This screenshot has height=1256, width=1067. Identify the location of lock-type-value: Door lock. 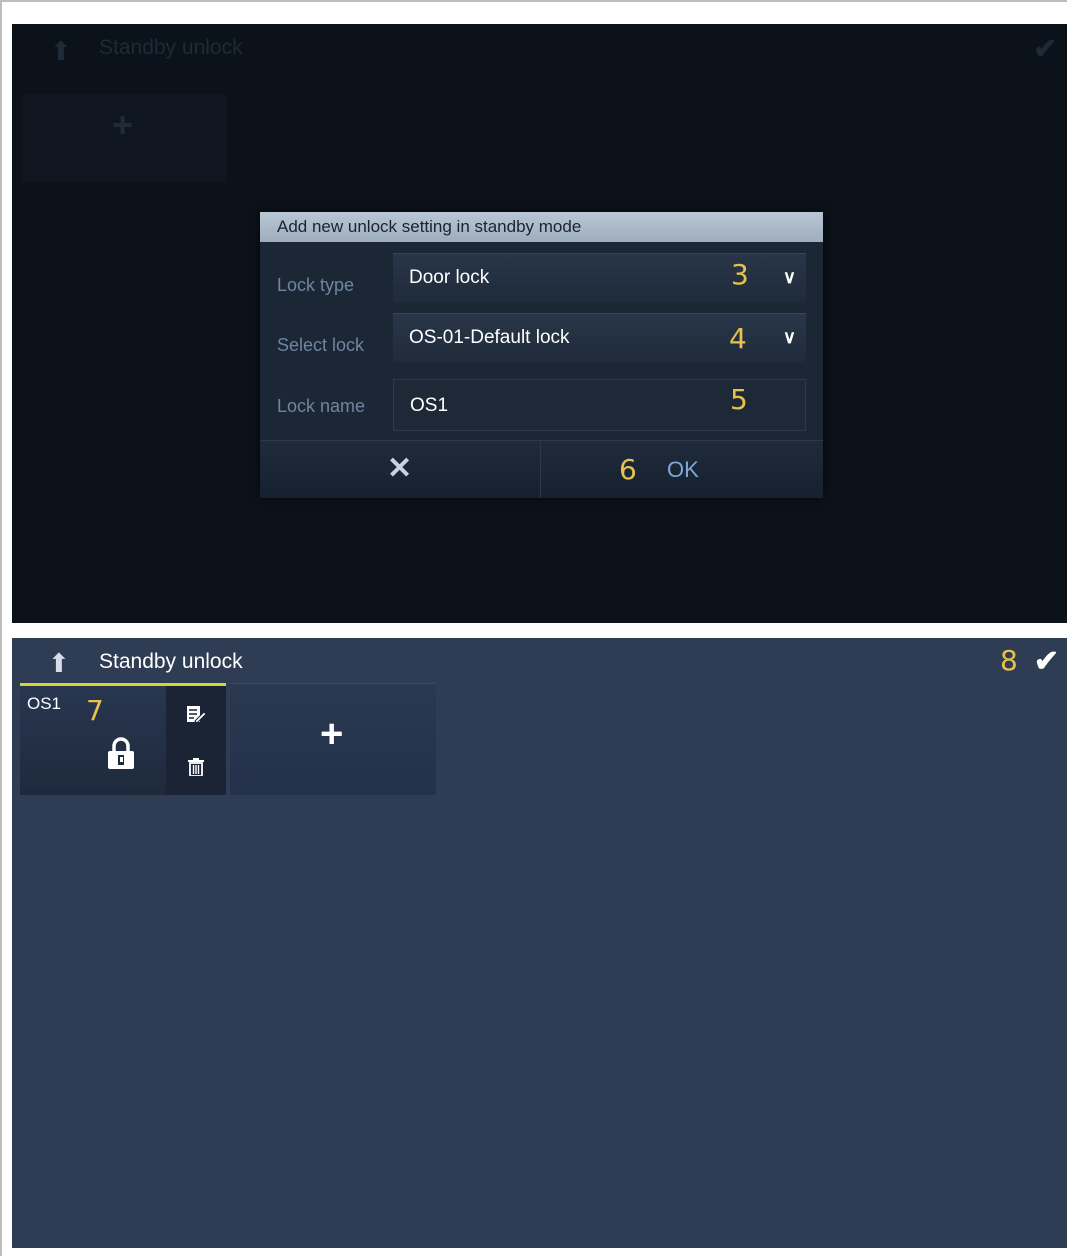
(449, 277).